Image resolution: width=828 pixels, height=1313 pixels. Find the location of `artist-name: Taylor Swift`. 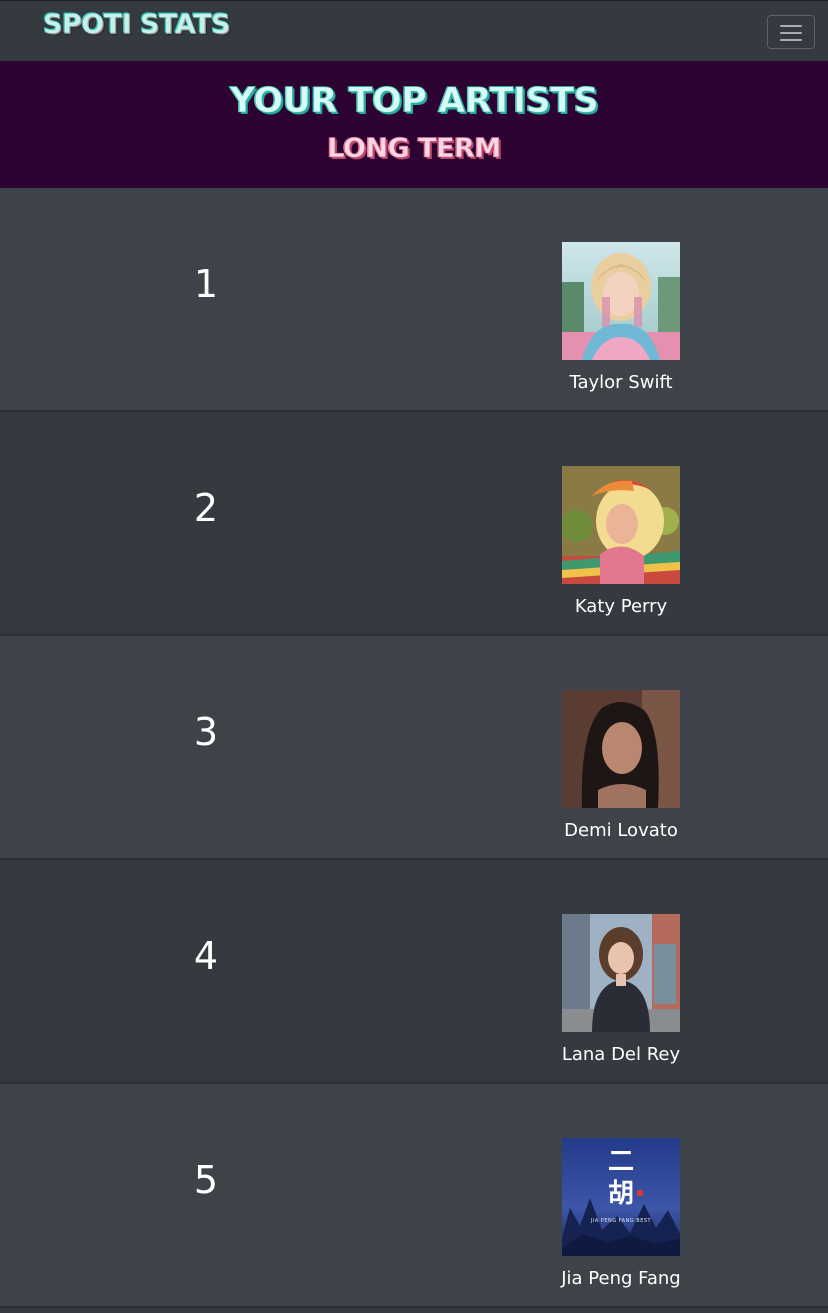

artist-name: Taylor Swift is located at coordinates (621, 382).